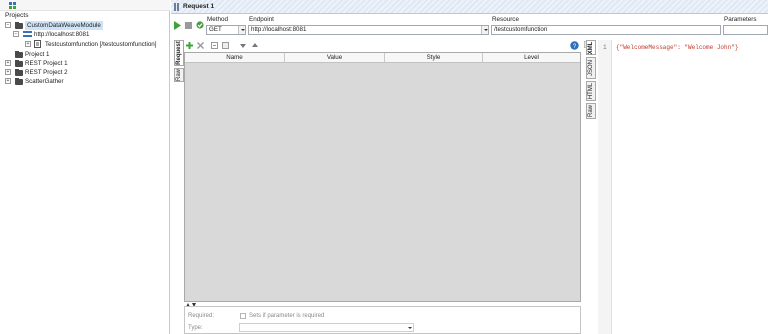 This screenshot has height=334, width=768. I want to click on move-up-icon, so click(255, 45).